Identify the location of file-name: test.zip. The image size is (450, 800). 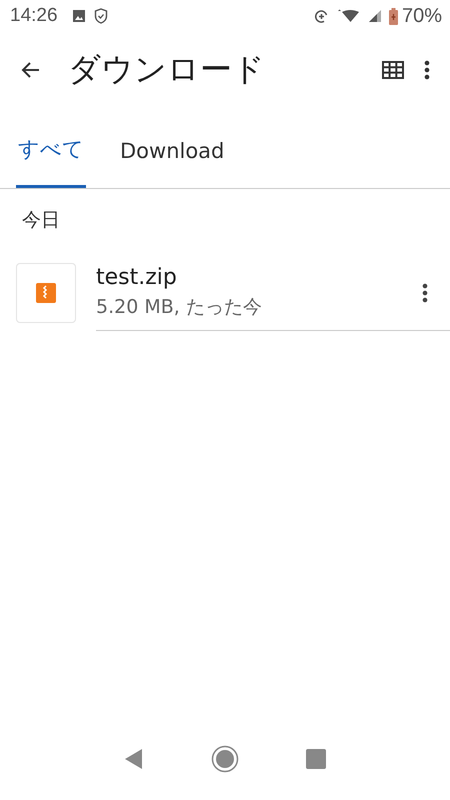
(137, 277).